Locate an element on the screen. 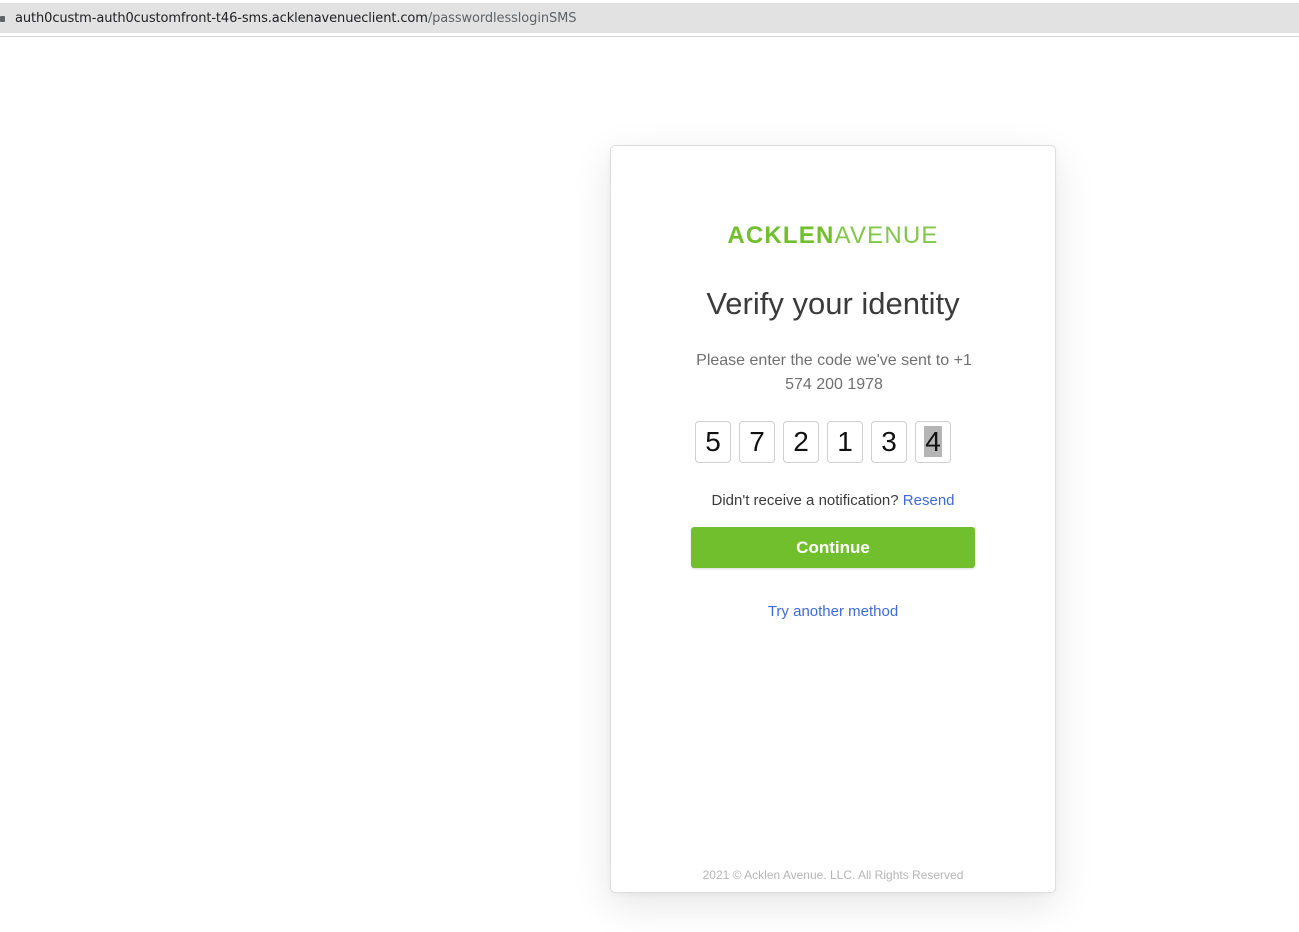 The width and height of the screenshot is (1299, 932). code-digit-6-selected-text: 4 is located at coordinates (933, 441).